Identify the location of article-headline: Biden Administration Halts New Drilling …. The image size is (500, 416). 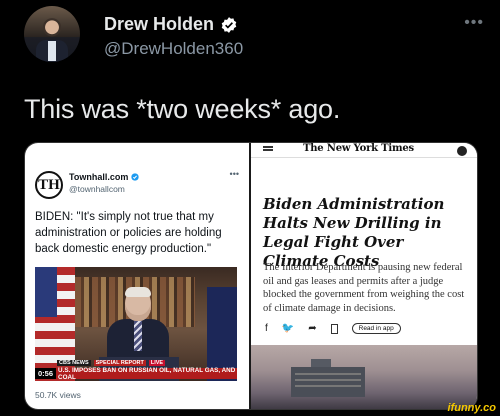
(354, 232).